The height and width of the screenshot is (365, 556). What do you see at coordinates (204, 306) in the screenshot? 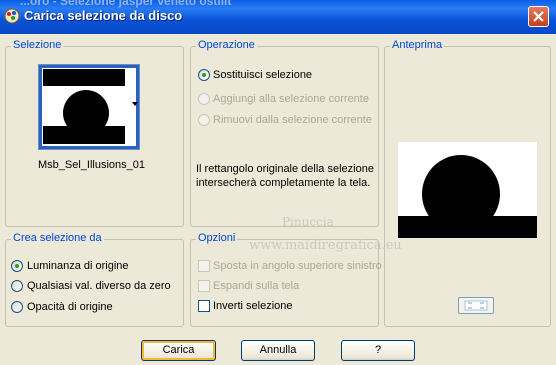
I see `inverti-checkbox` at bounding box center [204, 306].